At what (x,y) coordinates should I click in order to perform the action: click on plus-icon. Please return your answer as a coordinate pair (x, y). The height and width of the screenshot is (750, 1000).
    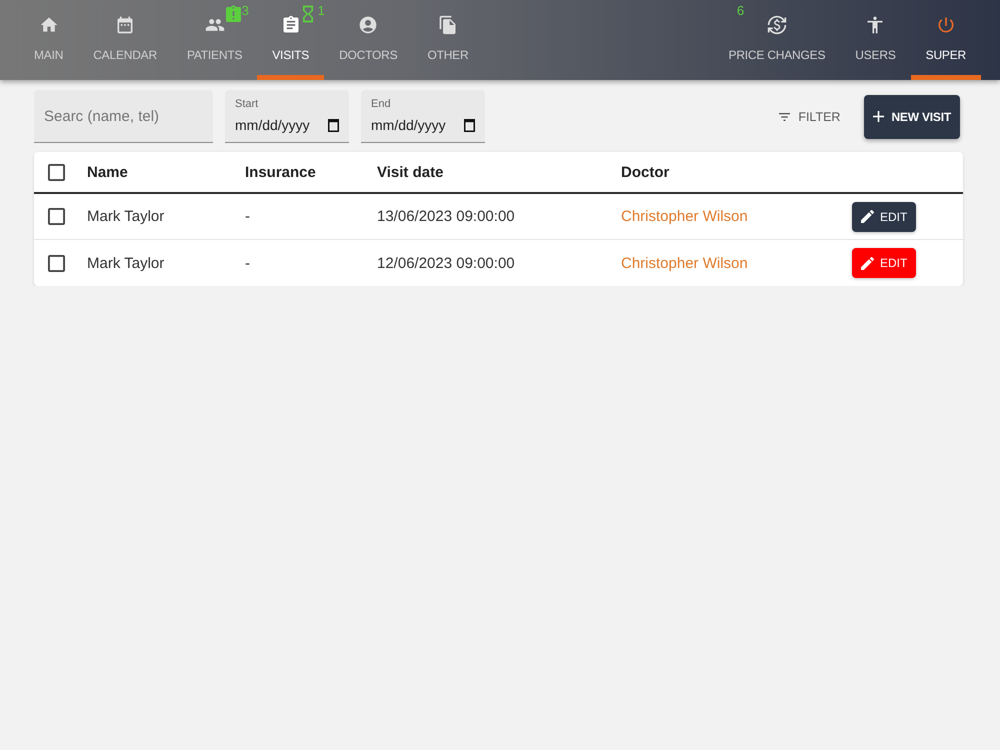
    Looking at the image, I should click on (878, 116).